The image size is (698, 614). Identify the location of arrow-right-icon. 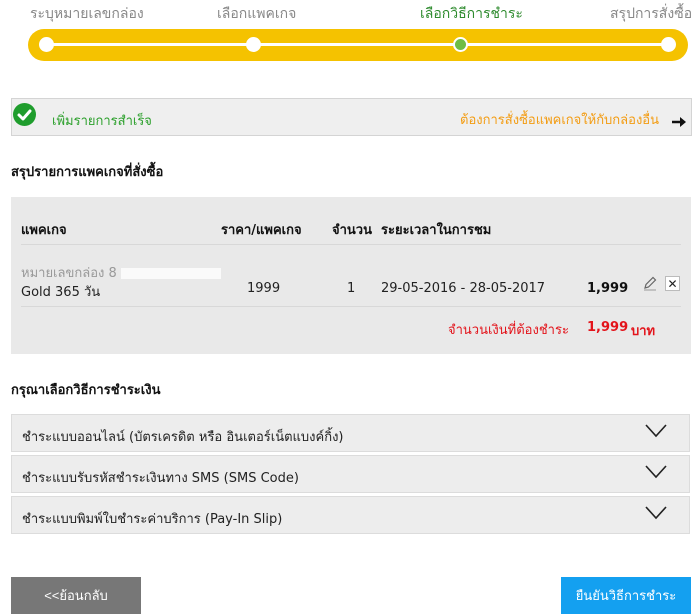
(679, 122).